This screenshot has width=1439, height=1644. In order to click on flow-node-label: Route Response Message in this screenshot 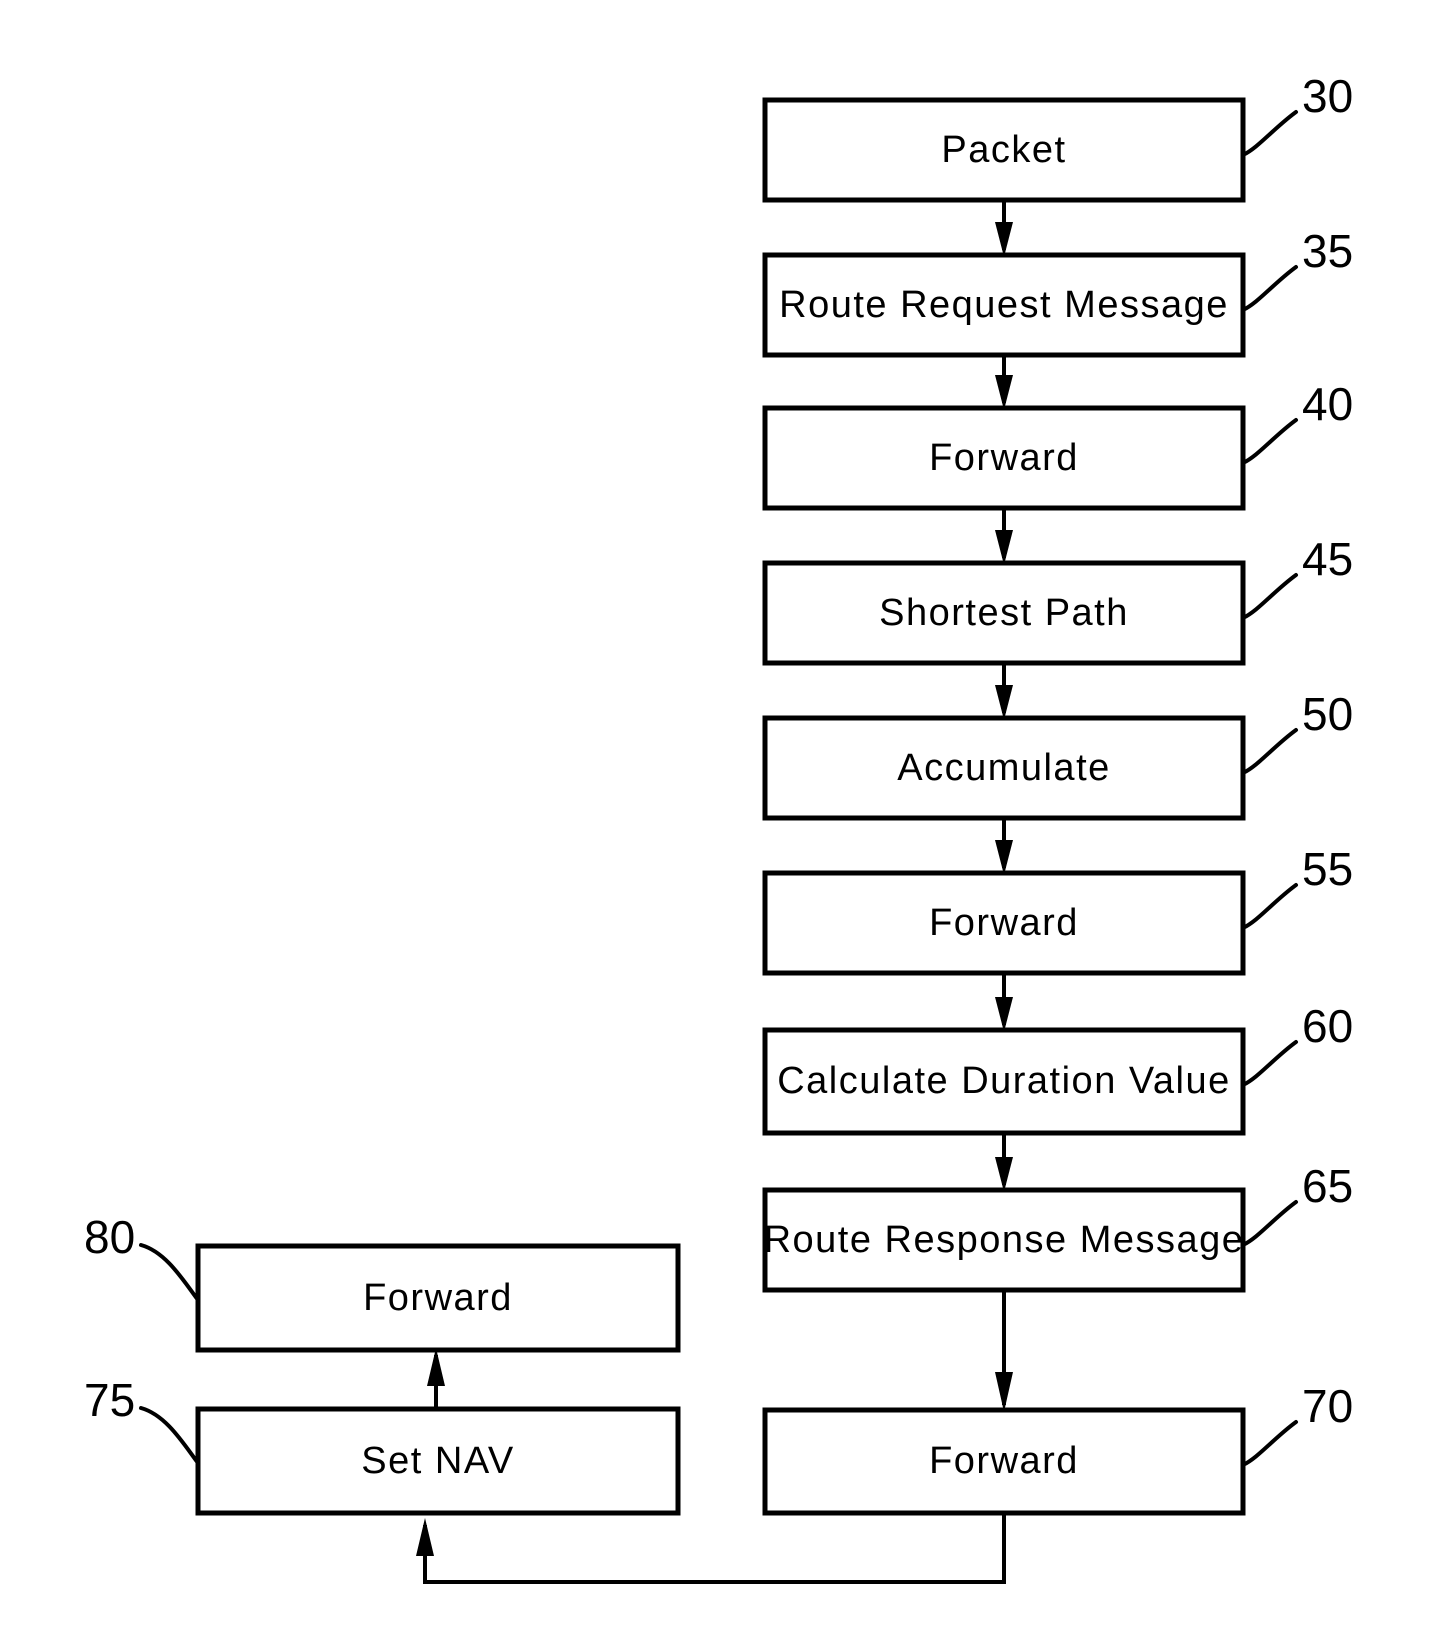, I will do `click(1004, 1240)`.